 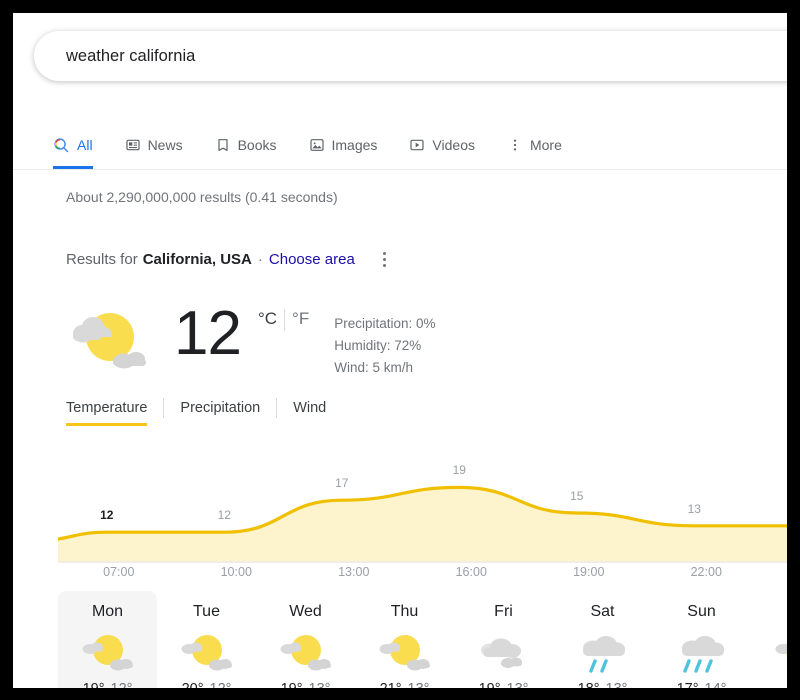 I want to click on tab-books: Books, so click(x=246, y=145).